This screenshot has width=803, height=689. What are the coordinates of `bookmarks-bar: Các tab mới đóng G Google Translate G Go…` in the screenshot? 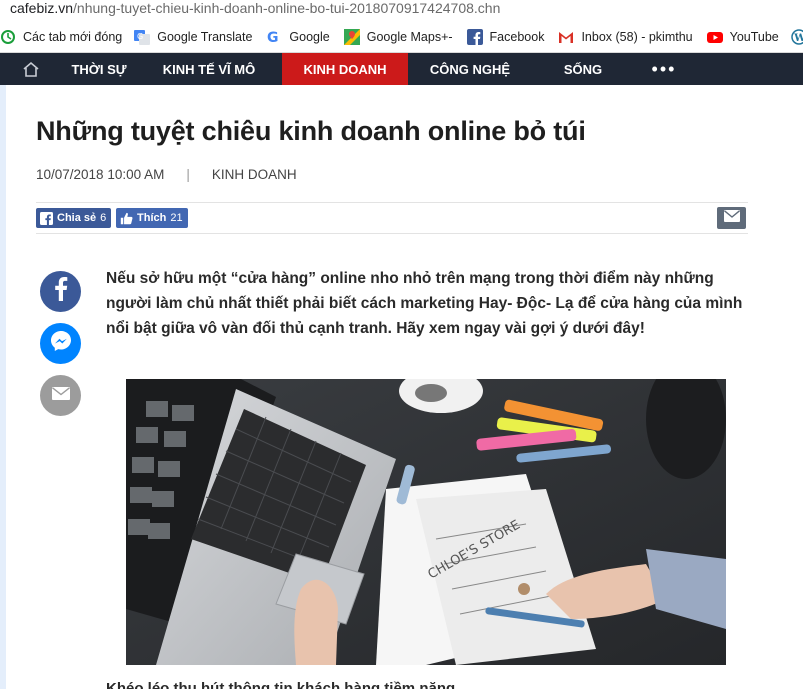 It's located at (401, 37).